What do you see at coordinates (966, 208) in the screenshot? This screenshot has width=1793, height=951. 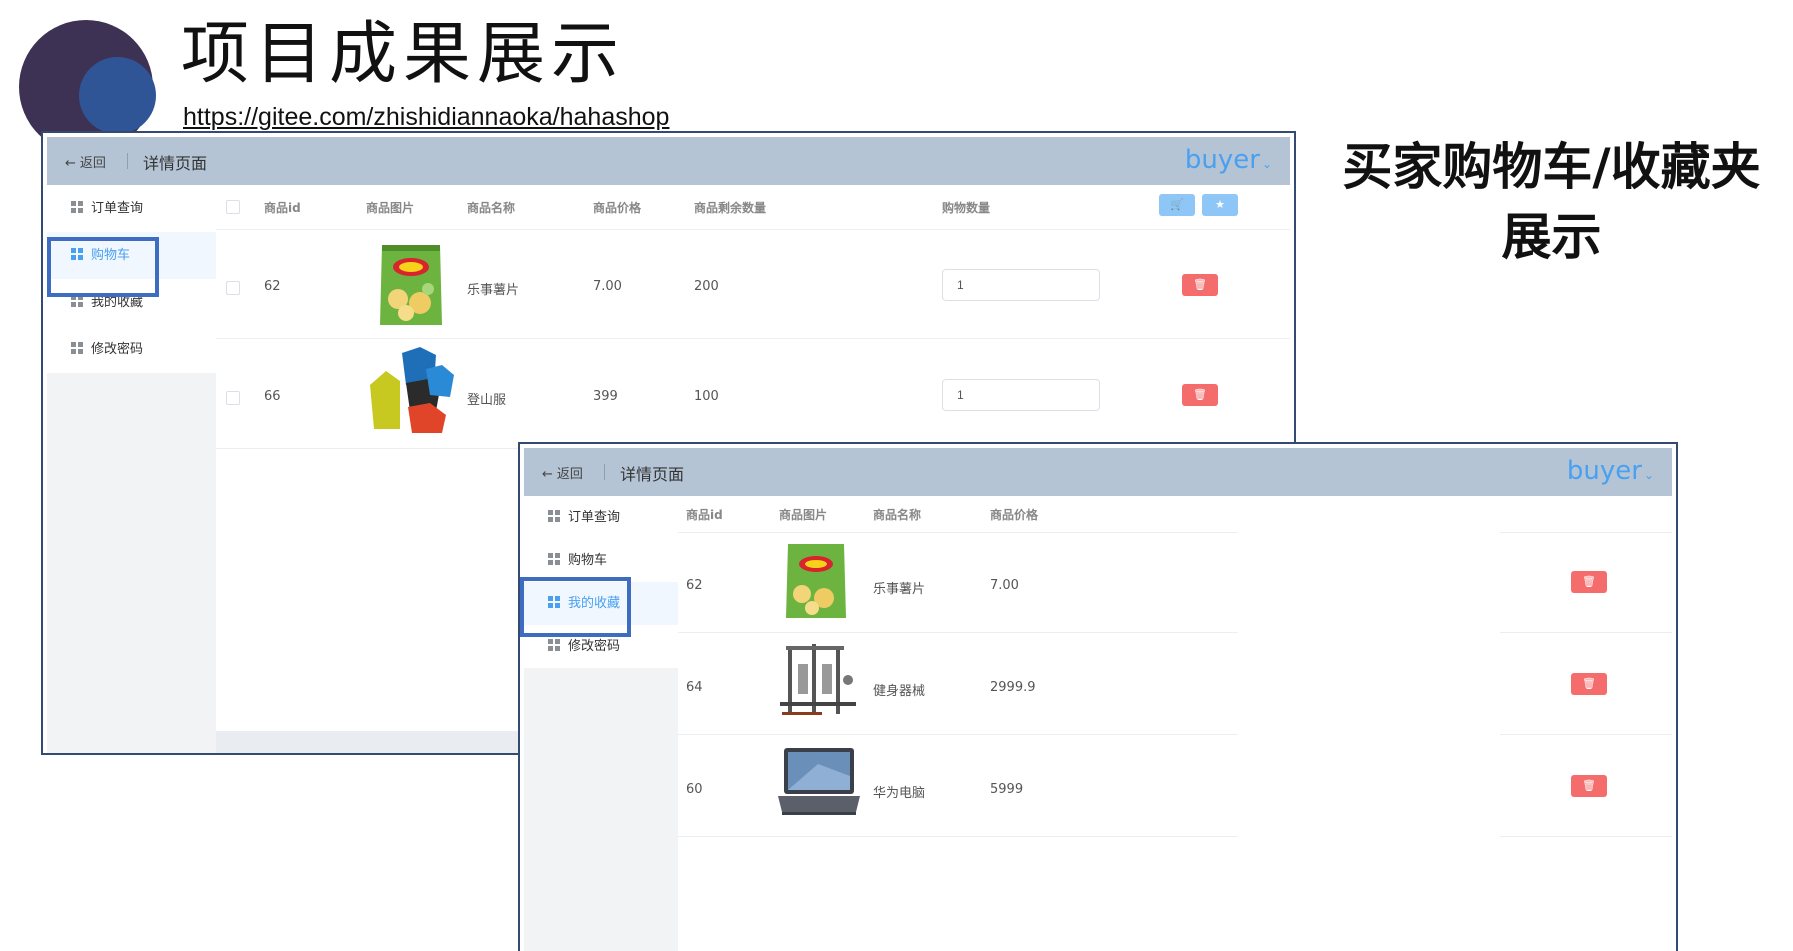 I see `column-header: 购物数量` at bounding box center [966, 208].